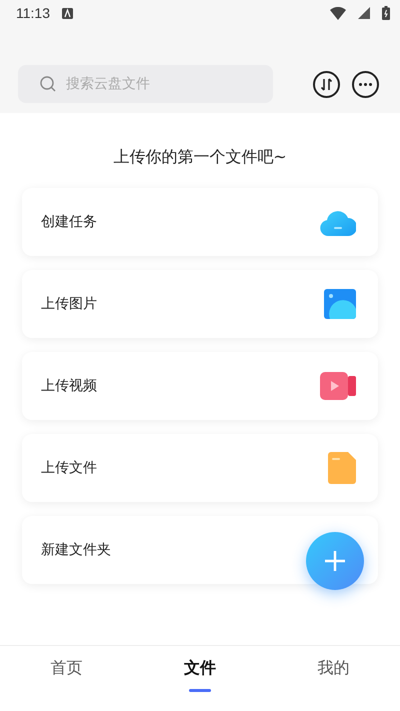 The image size is (400, 711). I want to click on image-icon, so click(340, 304).